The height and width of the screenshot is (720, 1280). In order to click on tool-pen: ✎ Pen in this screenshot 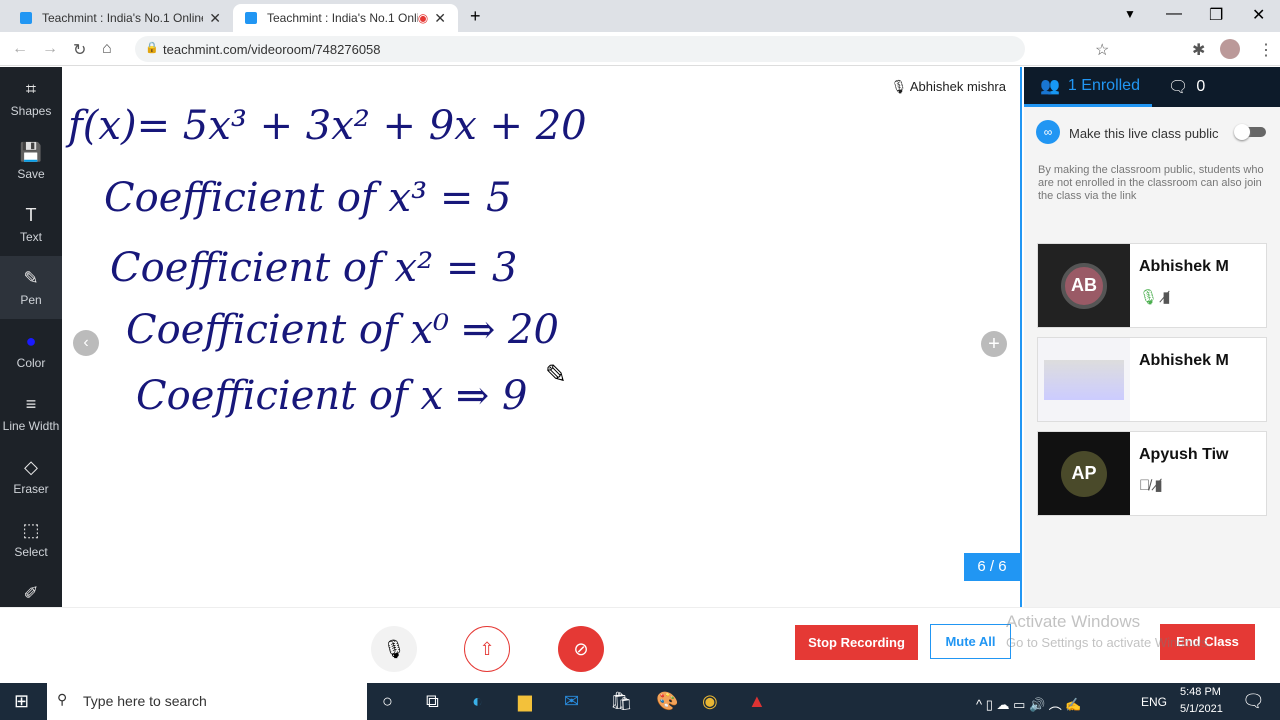, I will do `click(31, 287)`.